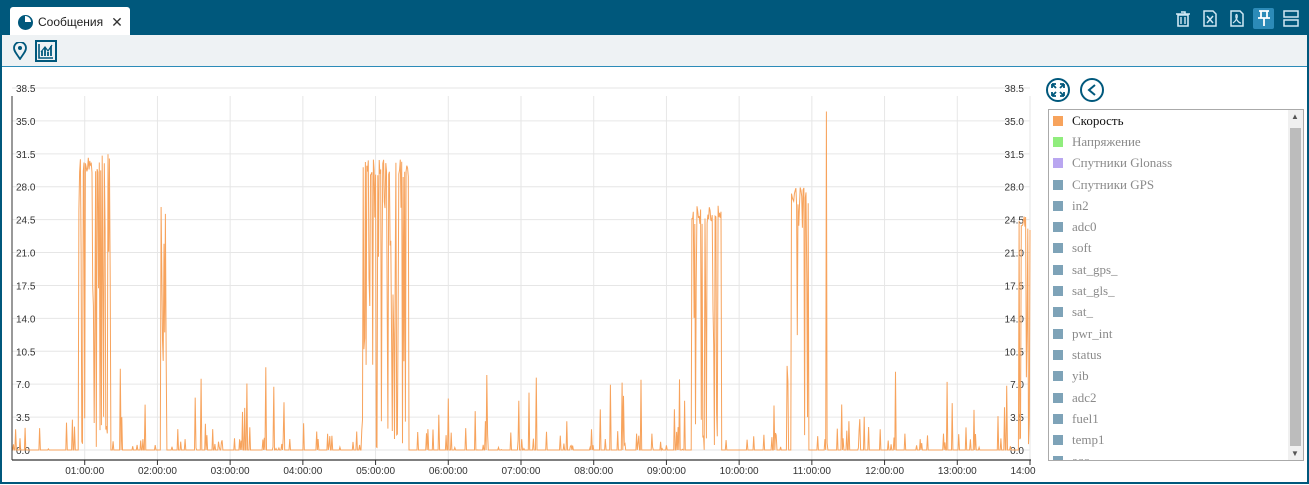  I want to click on y-tick-label-right: 7.0, so click(1017, 385).